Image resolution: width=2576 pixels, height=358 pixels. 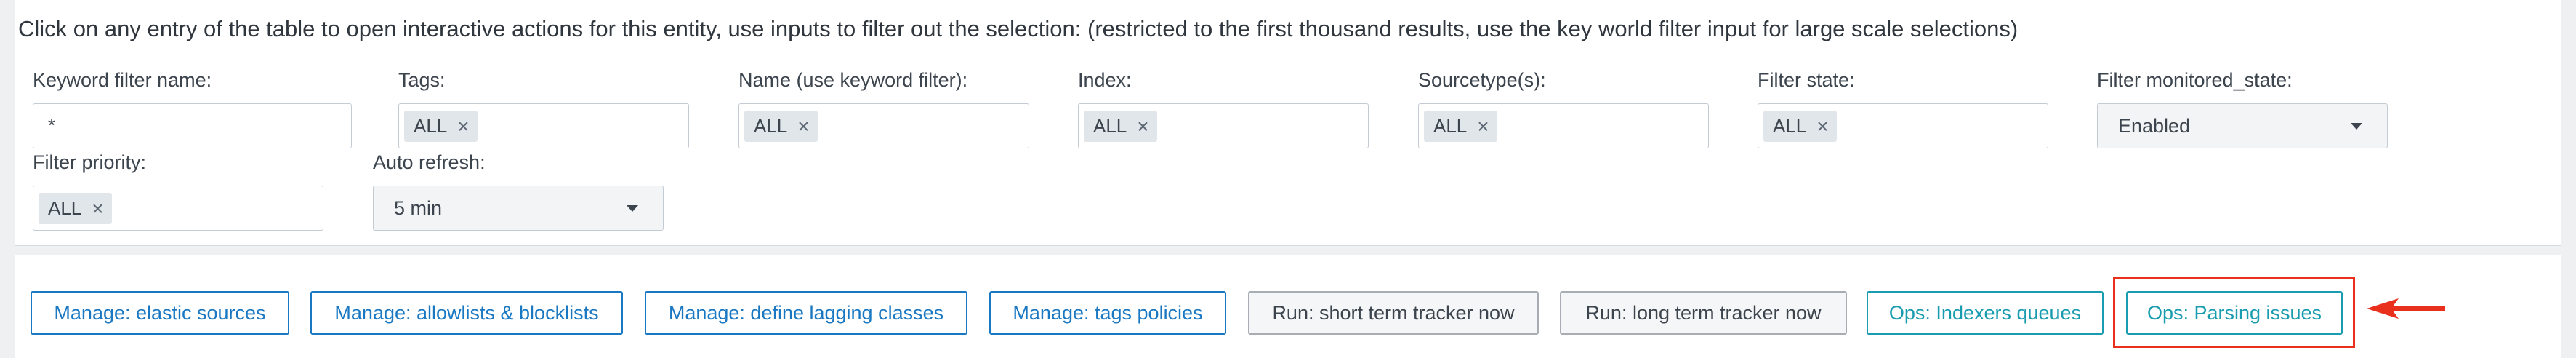 I want to click on auto-refresh-value: 5 min, so click(x=418, y=208).